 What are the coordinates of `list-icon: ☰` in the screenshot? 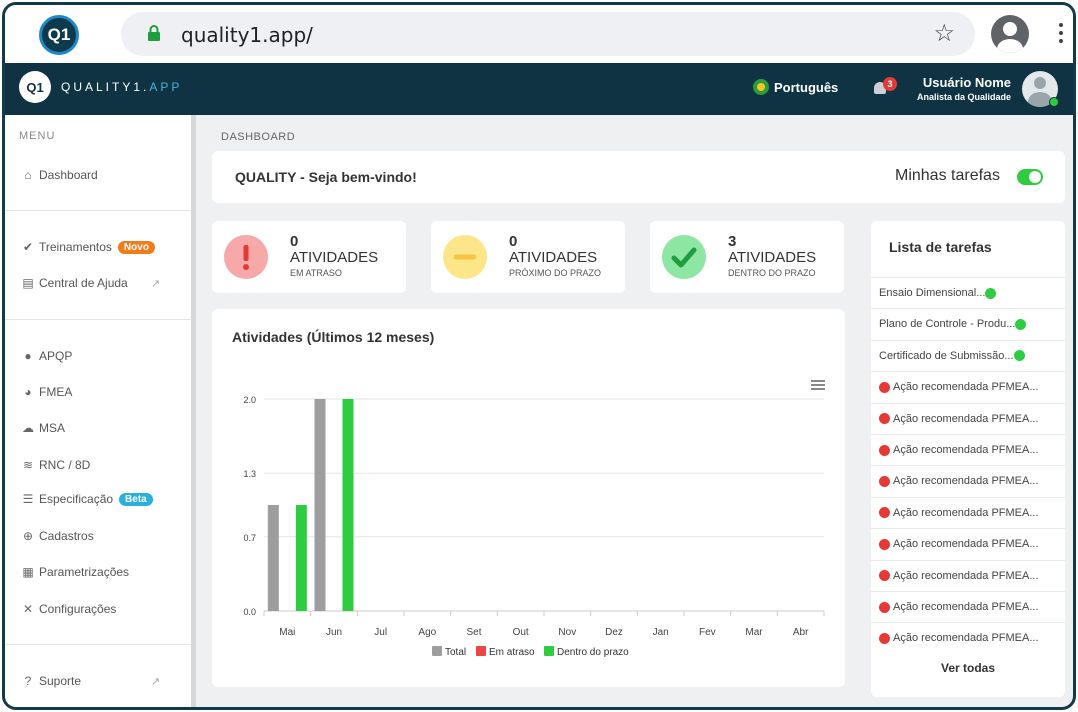 It's located at (28, 499).